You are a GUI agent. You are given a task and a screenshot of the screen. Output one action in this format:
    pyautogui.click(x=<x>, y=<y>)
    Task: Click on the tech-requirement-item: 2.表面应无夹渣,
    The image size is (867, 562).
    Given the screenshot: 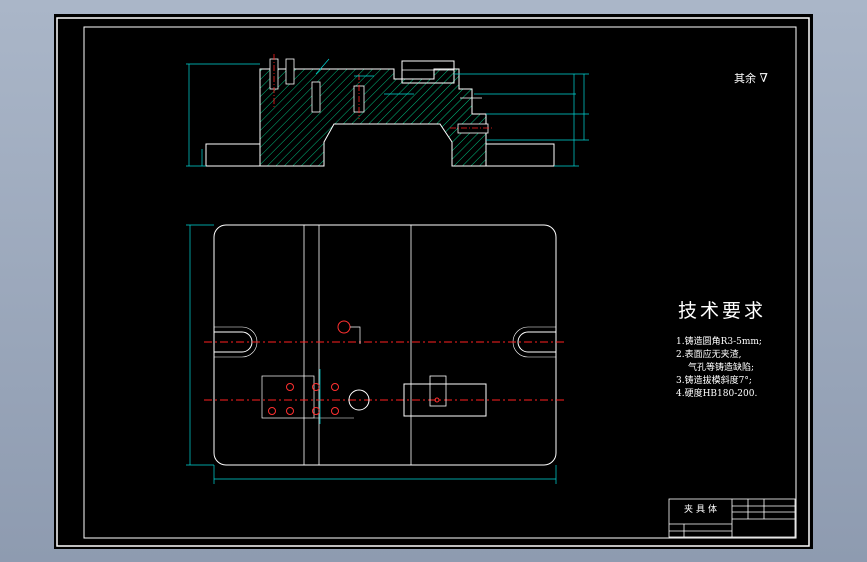 What is the action you would take?
    pyautogui.click(x=709, y=355)
    